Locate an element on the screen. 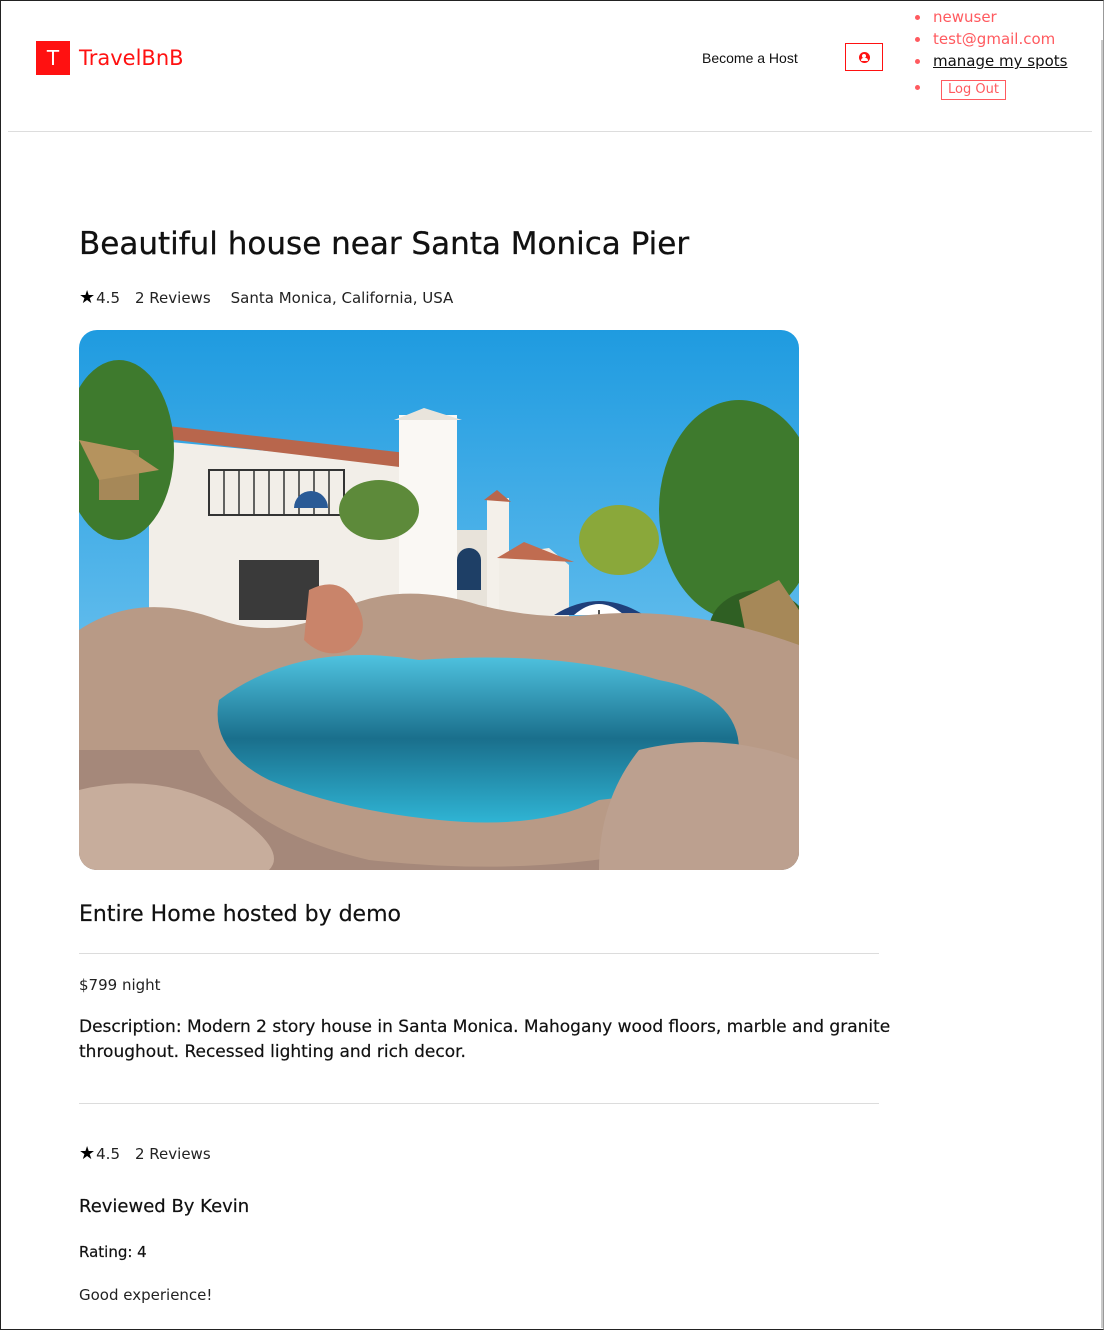 The height and width of the screenshot is (1330, 1104). logo: T TravelBnB is located at coordinates (110, 58).